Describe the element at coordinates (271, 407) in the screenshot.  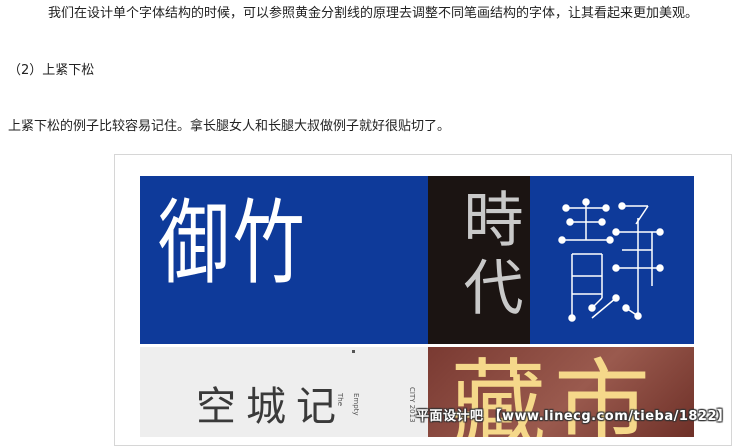
I see `kongchengji-text: 空城记` at that location.